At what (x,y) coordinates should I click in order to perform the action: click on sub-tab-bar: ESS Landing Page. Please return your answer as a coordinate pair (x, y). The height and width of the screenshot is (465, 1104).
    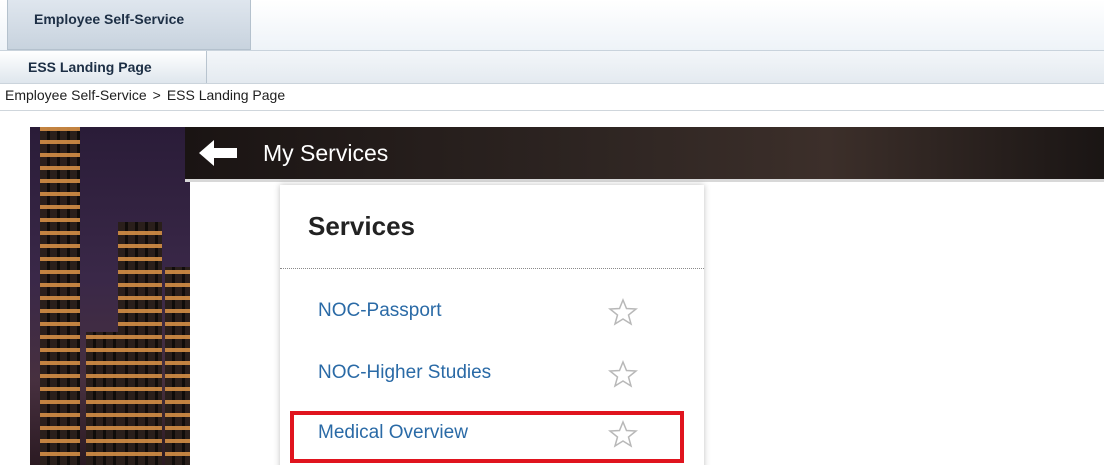
    Looking at the image, I should click on (552, 67).